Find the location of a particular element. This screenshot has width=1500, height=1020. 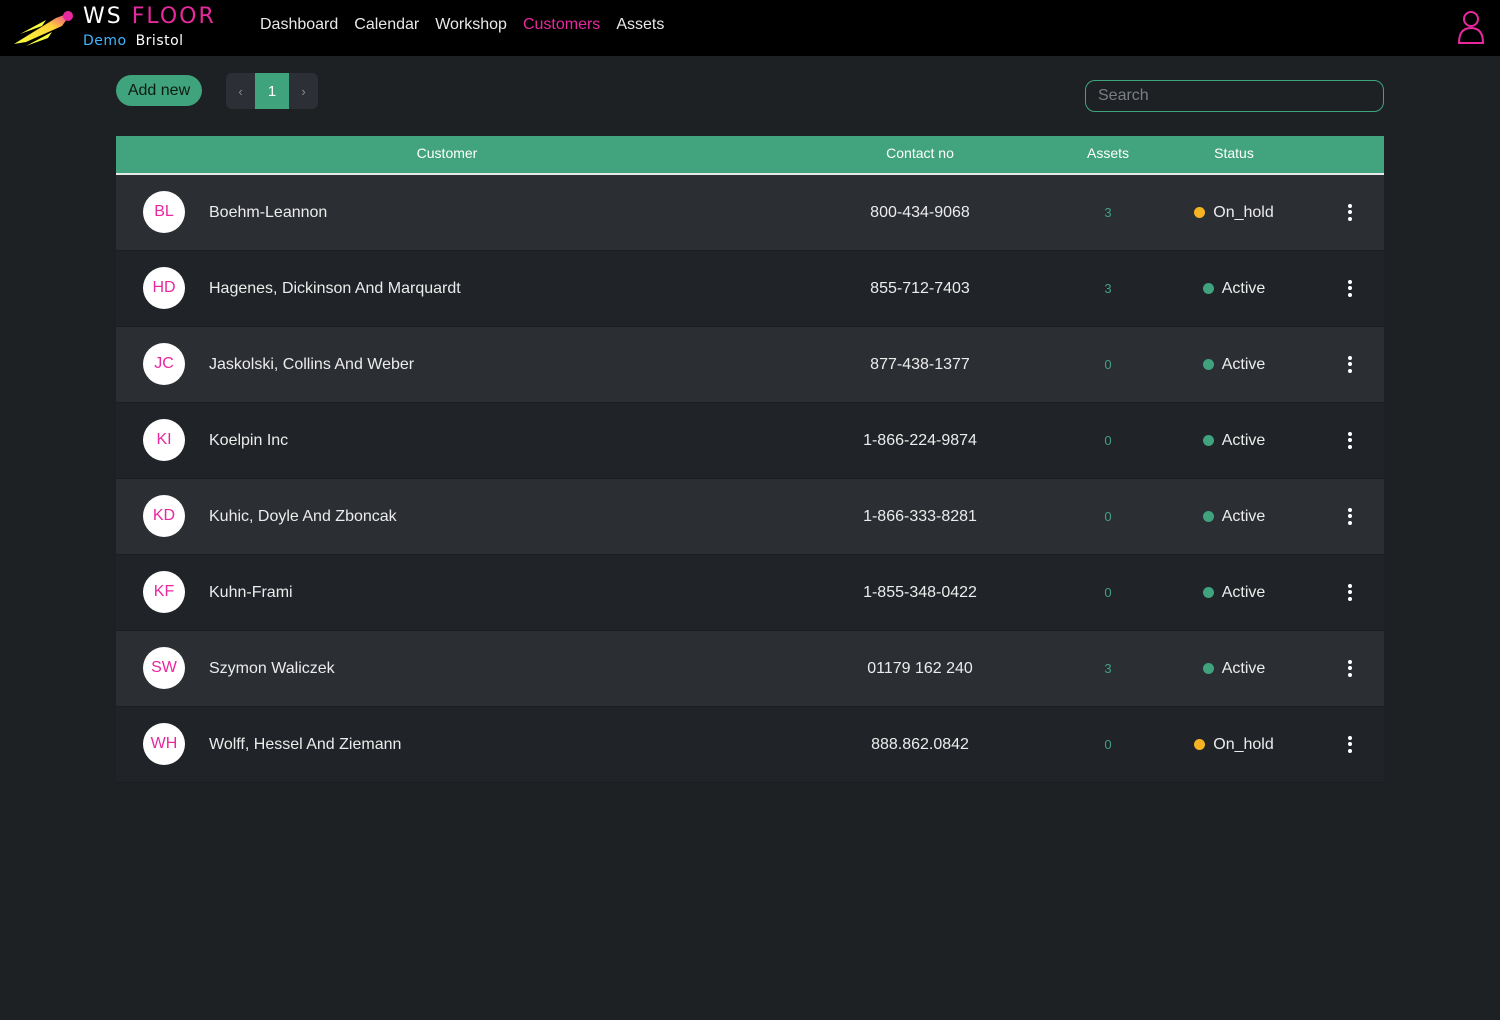

contact-number: 855-712-7403 is located at coordinates (920, 288).